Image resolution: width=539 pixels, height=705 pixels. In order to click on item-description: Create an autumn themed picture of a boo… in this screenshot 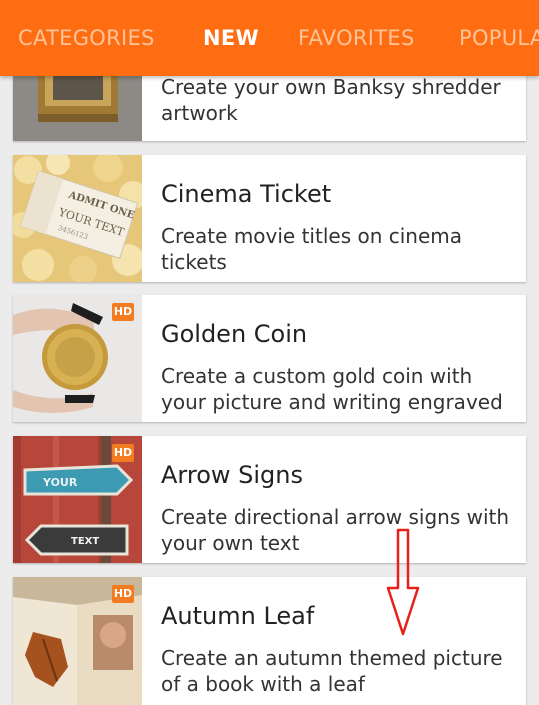, I will do `click(332, 671)`.